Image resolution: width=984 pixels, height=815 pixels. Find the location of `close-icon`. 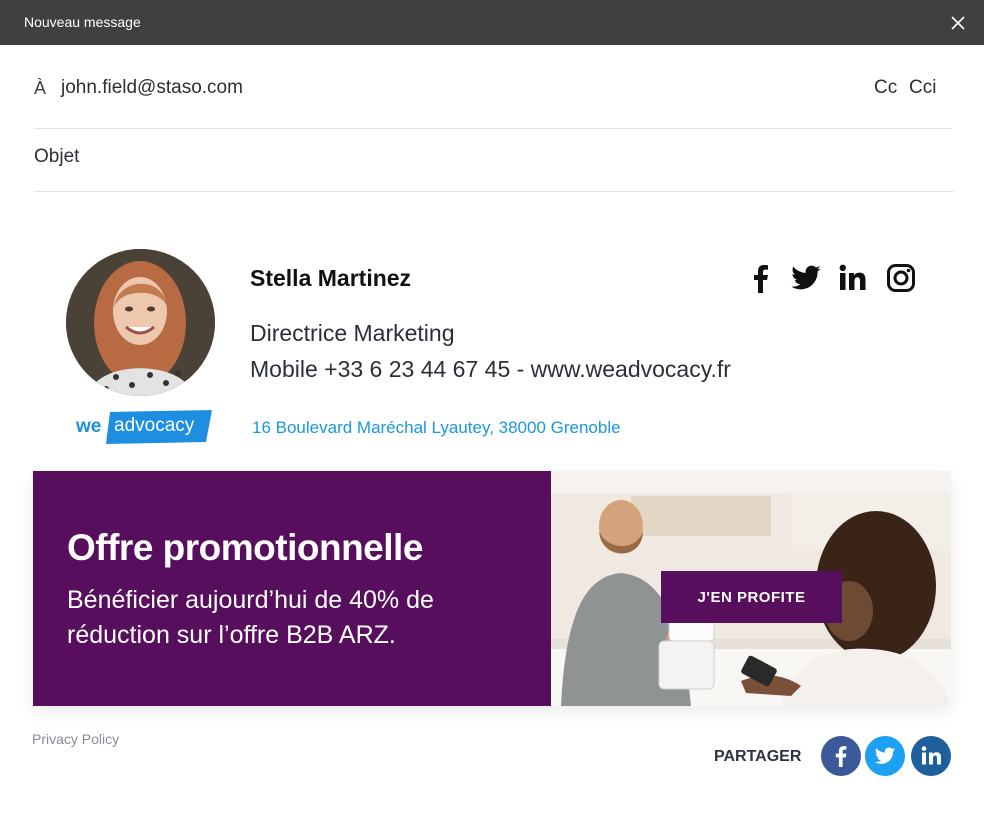

close-icon is located at coordinates (958, 23).